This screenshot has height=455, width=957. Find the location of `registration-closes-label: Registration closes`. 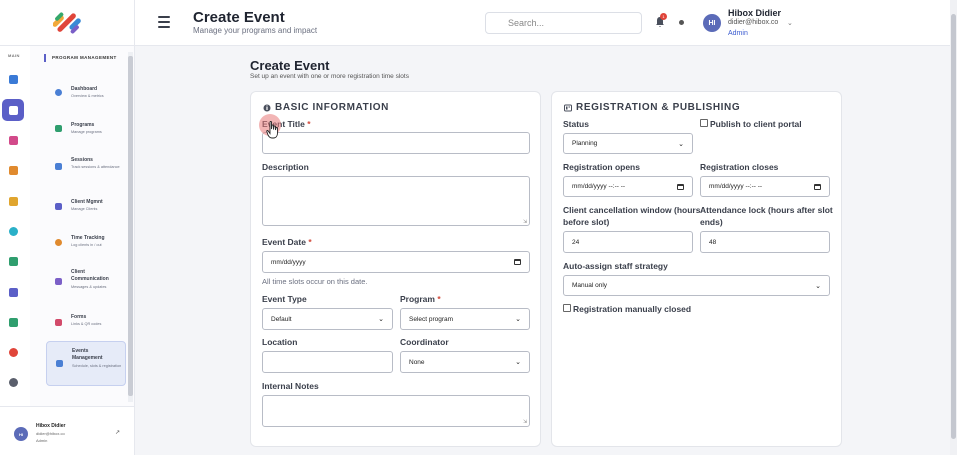

registration-closes-label: Registration closes is located at coordinates (739, 167).